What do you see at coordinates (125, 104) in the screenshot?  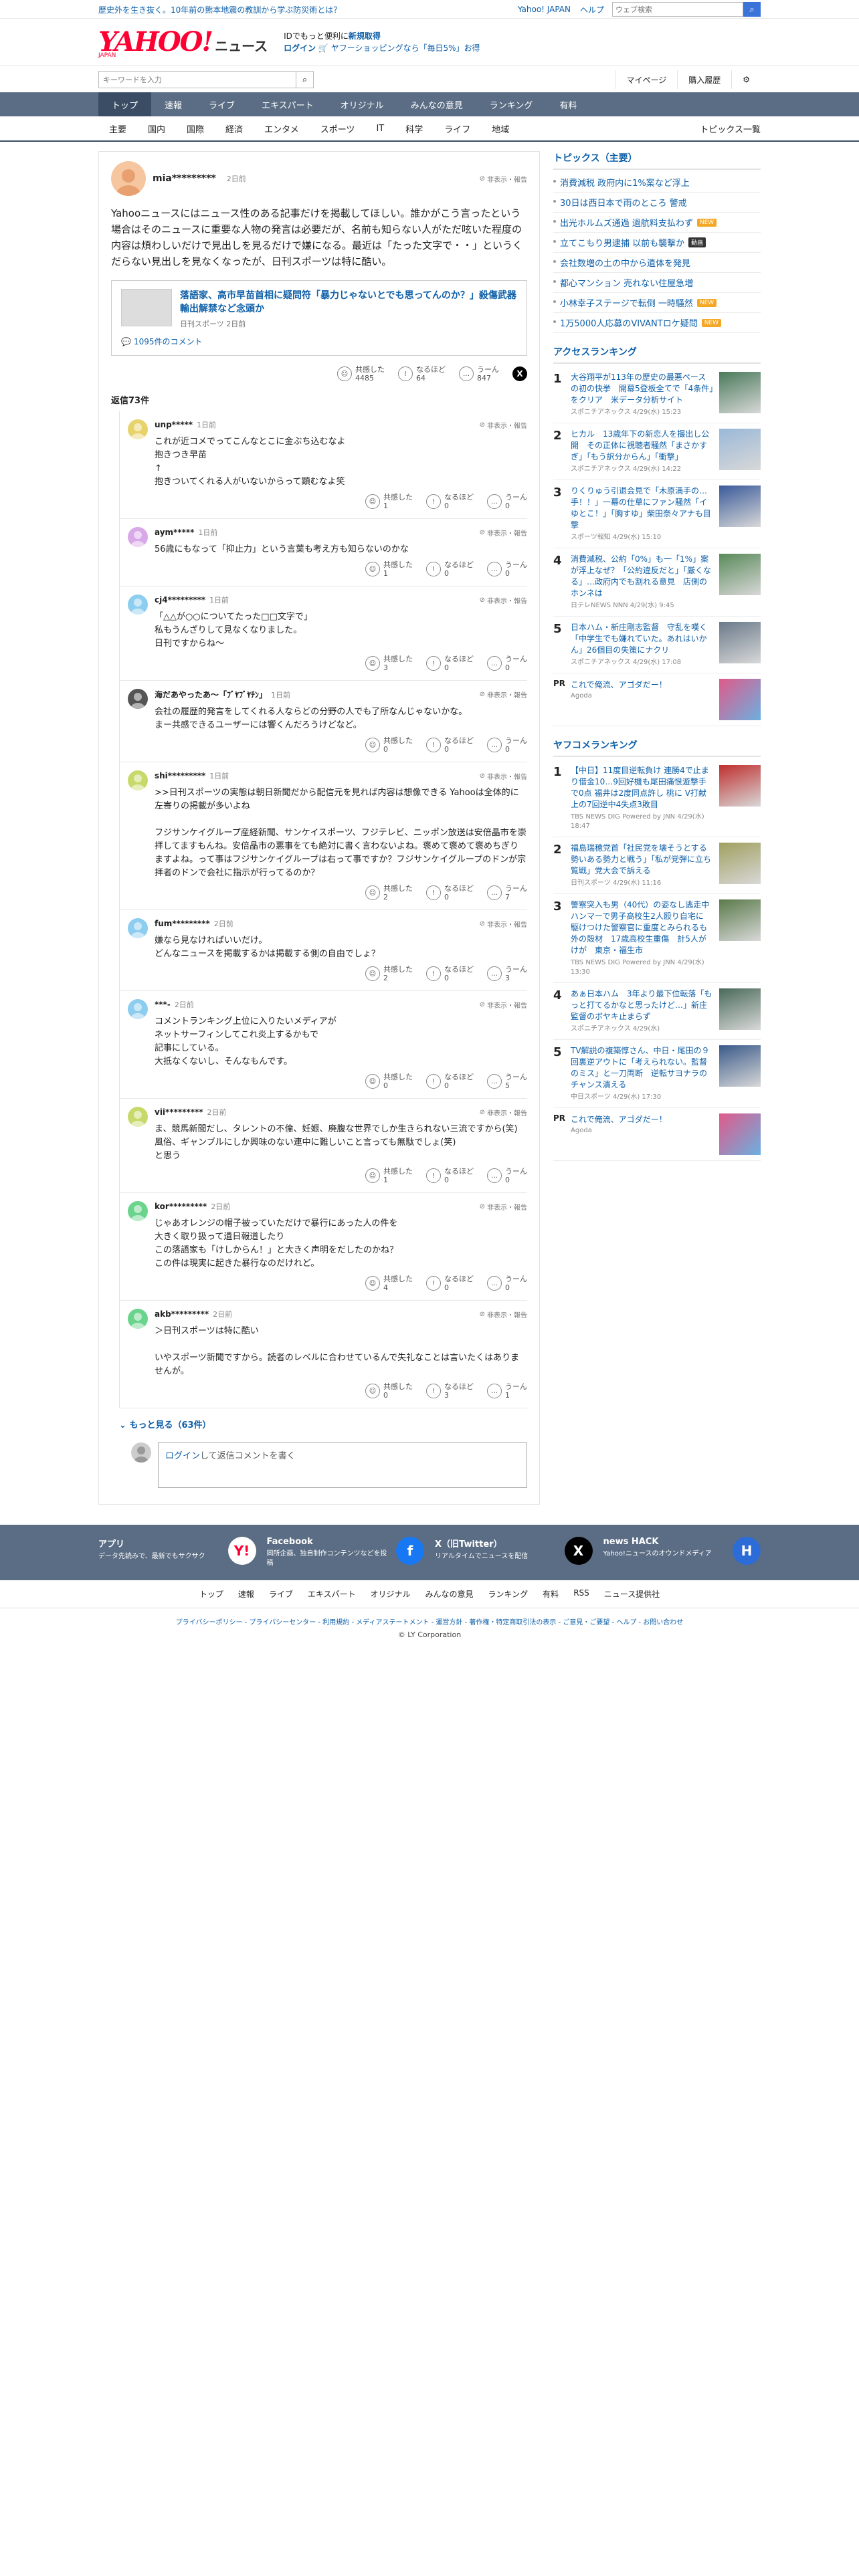 I see `gnav-top: トップ` at bounding box center [125, 104].